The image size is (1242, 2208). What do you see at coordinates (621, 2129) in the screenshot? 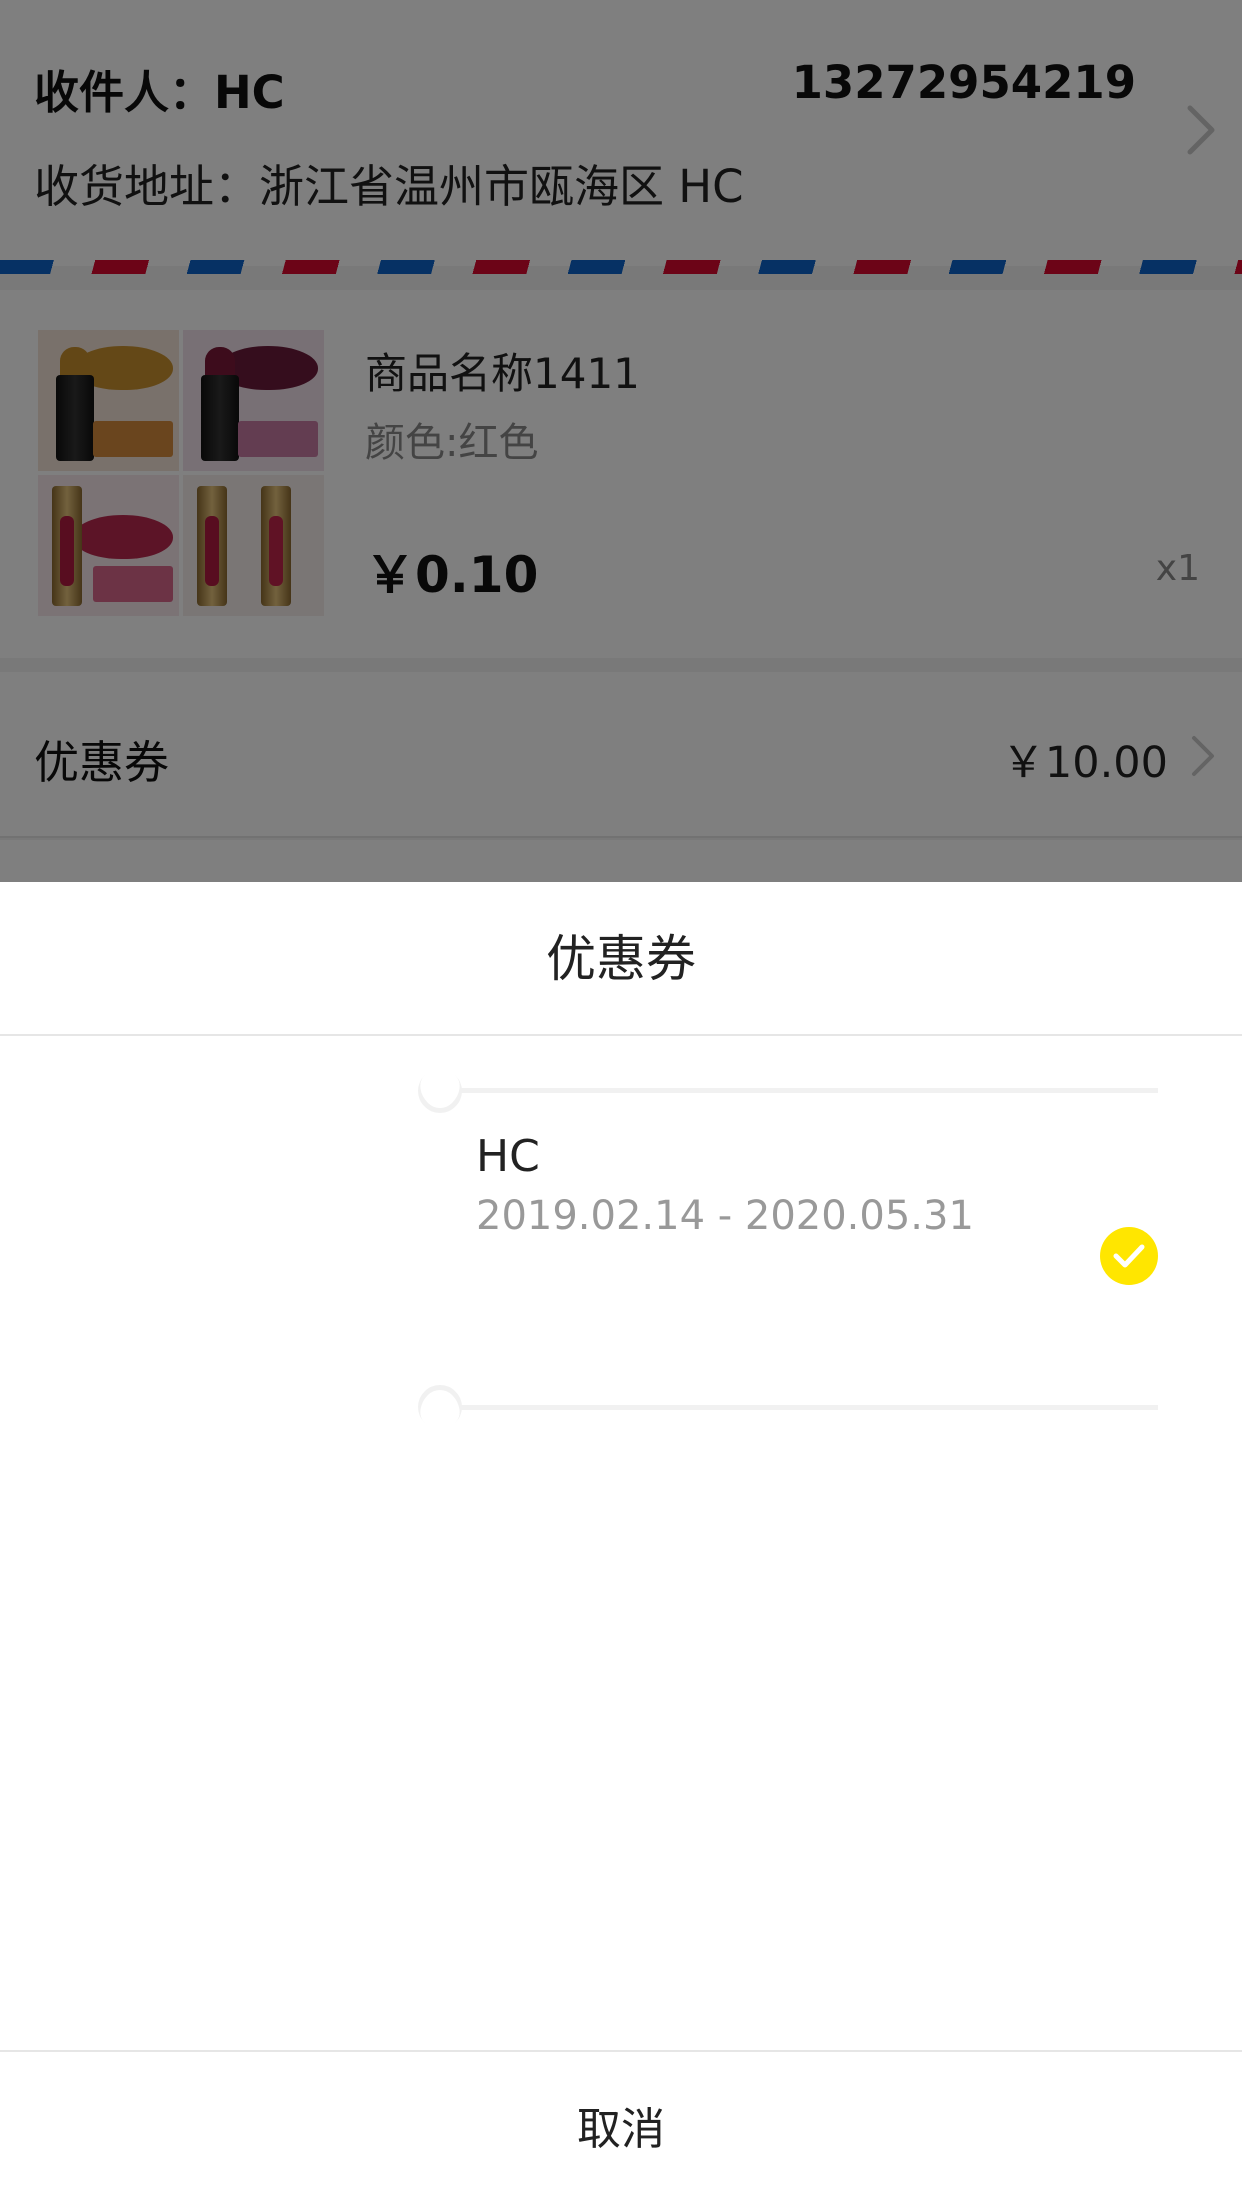
I see `cancel-button: 取消` at bounding box center [621, 2129].